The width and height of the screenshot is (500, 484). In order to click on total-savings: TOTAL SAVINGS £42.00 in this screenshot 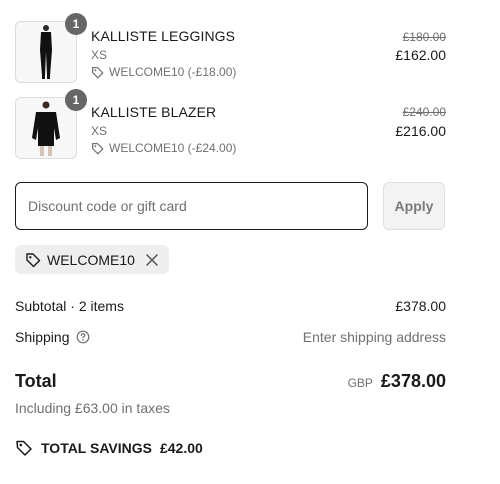, I will do `click(109, 448)`.